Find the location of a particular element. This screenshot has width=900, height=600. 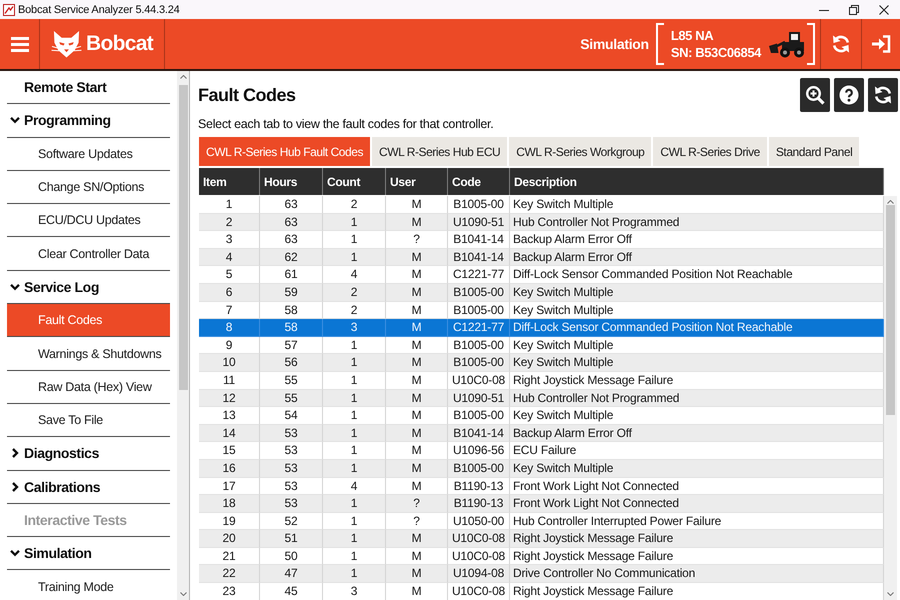

menu-icon is located at coordinates (19, 44).